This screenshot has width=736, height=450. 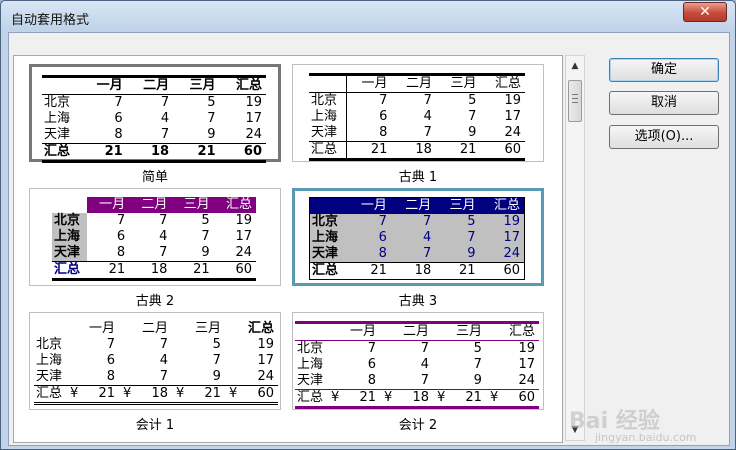 I want to click on format-label: 会计 2, so click(x=418, y=425).